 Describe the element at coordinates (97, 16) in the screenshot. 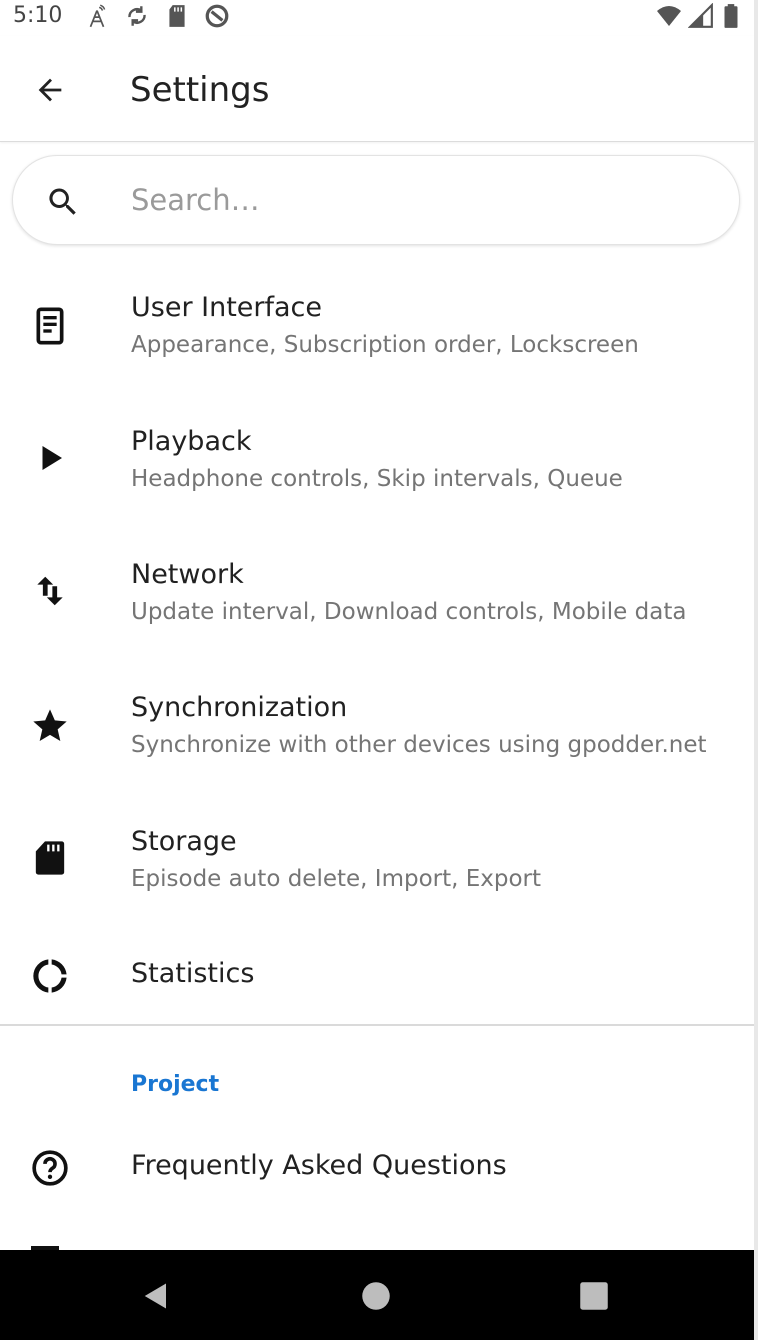

I see `antenna-icon` at that location.